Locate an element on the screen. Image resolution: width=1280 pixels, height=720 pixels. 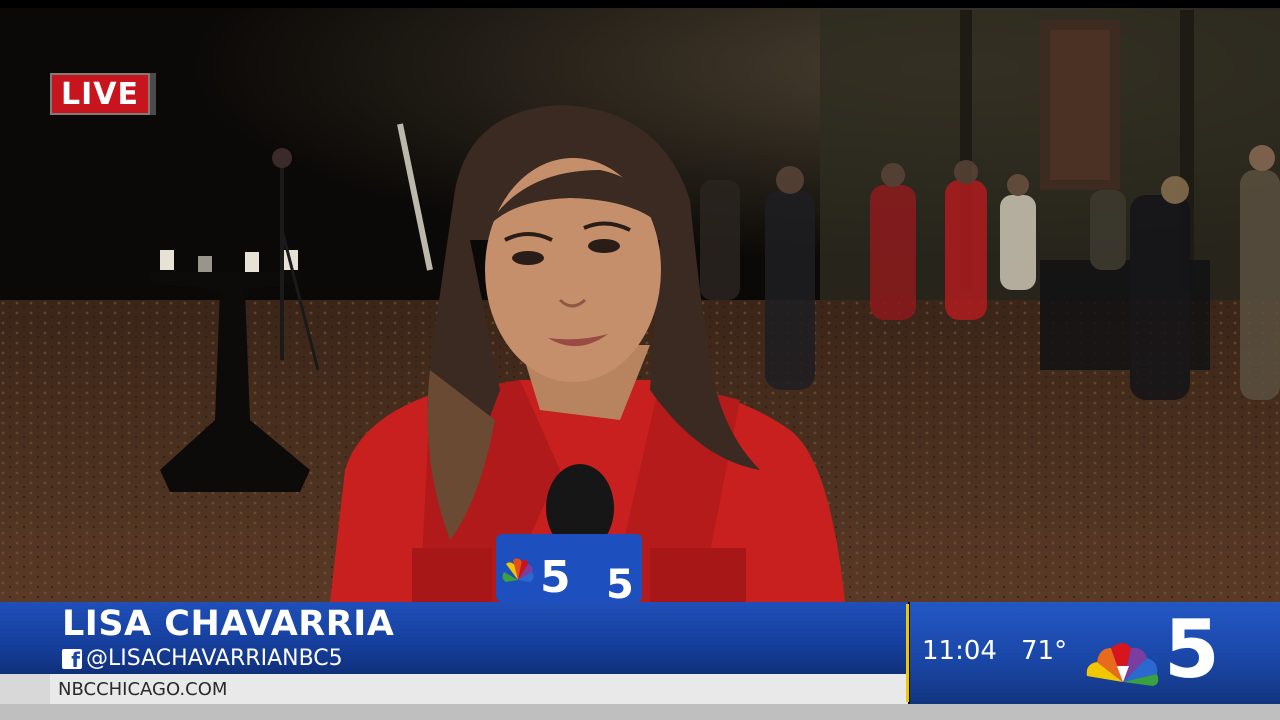
bottom-strip is located at coordinates (640, 712).